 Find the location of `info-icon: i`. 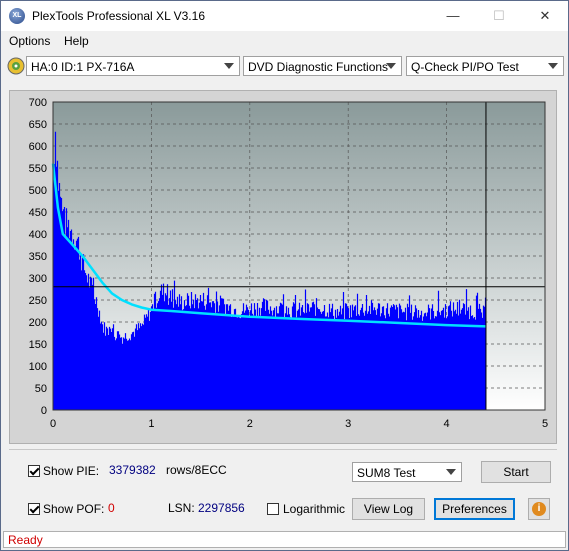

info-icon: i is located at coordinates (539, 509).